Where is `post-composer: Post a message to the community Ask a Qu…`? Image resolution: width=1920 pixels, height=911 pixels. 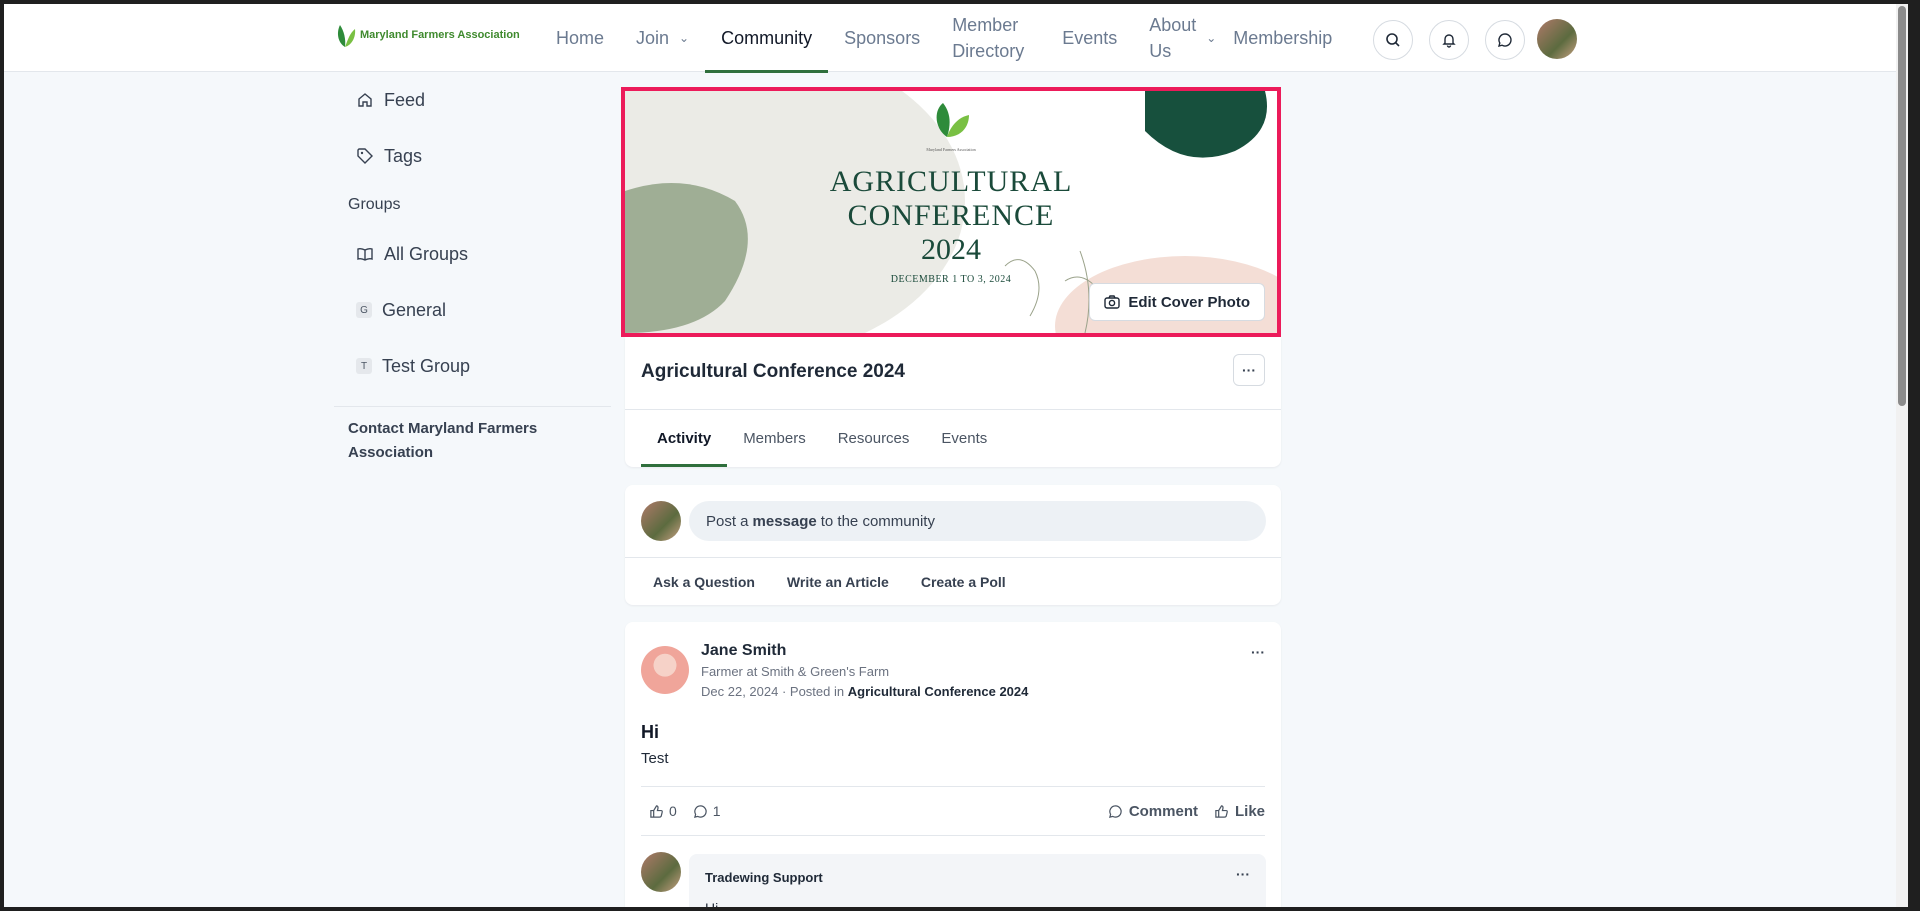 post-composer: Post a message to the community Ask a Qu… is located at coordinates (953, 545).